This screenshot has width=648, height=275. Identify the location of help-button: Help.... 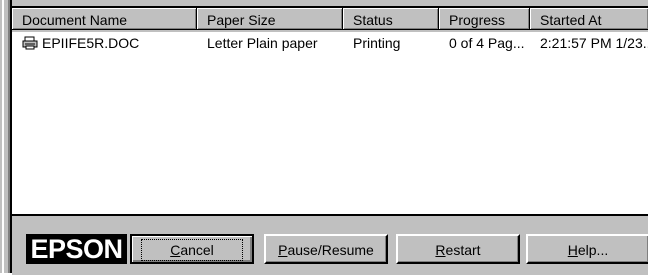
(587, 249).